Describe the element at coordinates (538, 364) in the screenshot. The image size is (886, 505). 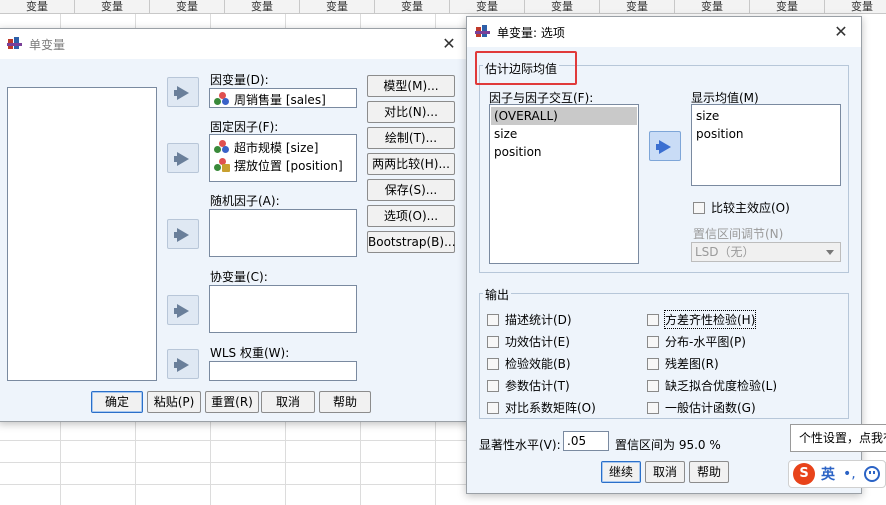
I see `checkbox-label: 检验效能(B)` at that location.